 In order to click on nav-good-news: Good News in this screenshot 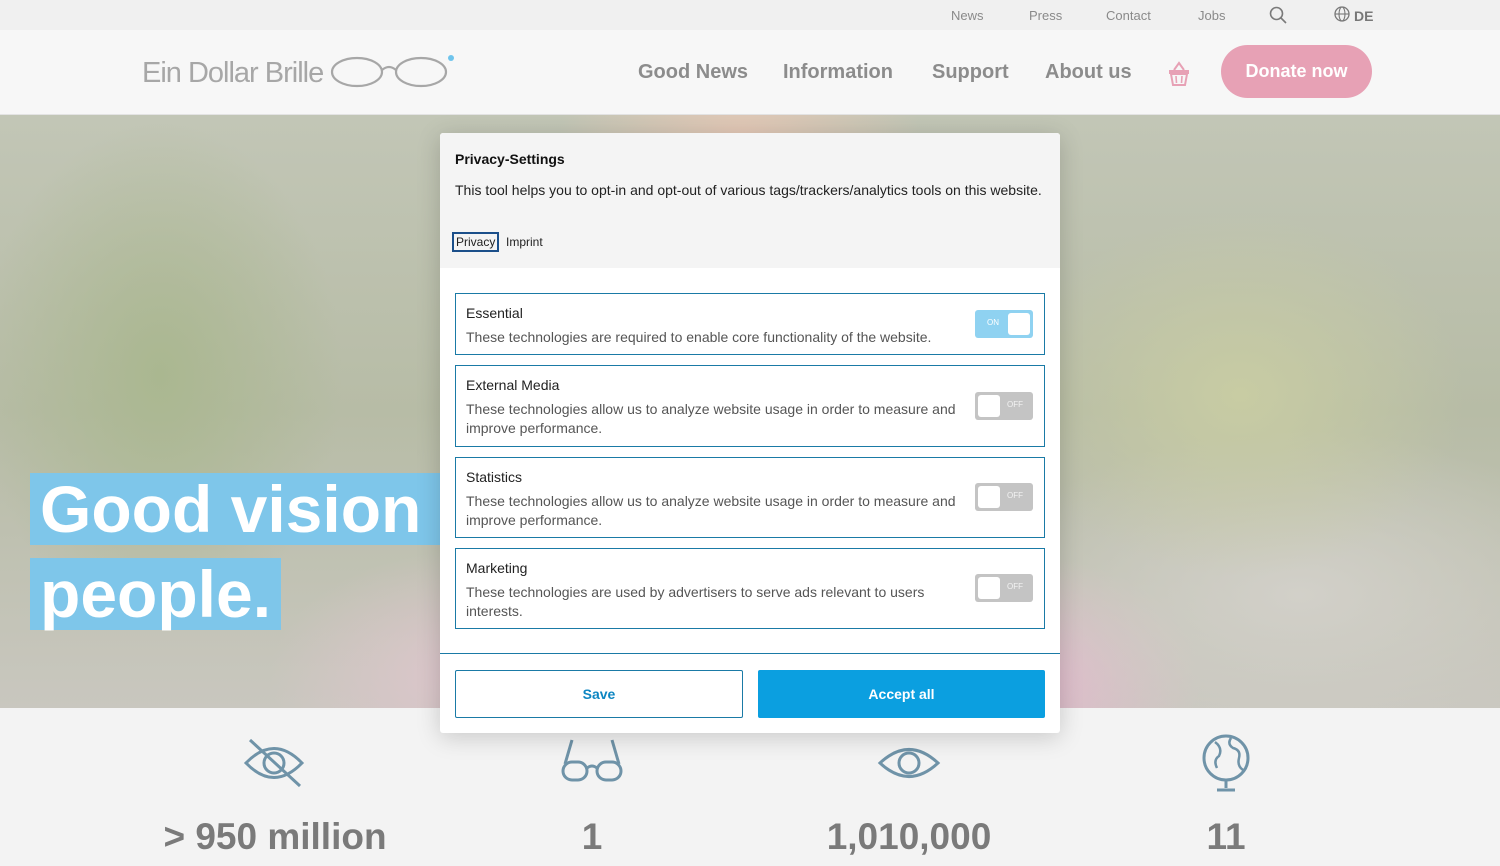, I will do `click(693, 72)`.